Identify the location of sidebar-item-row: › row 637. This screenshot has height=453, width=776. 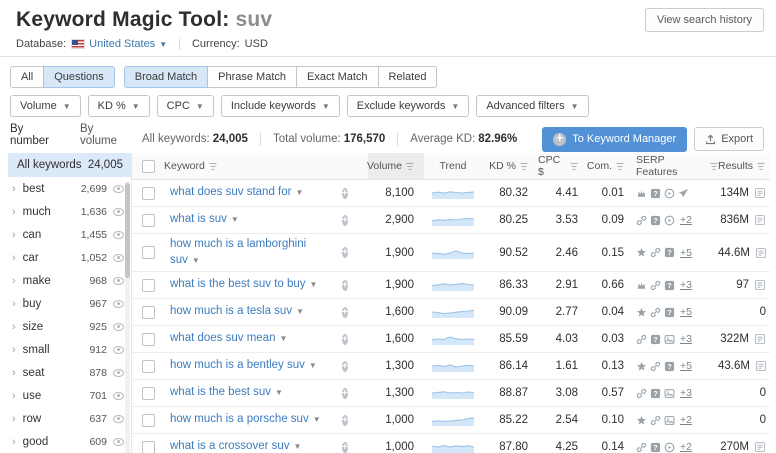
(69, 418).